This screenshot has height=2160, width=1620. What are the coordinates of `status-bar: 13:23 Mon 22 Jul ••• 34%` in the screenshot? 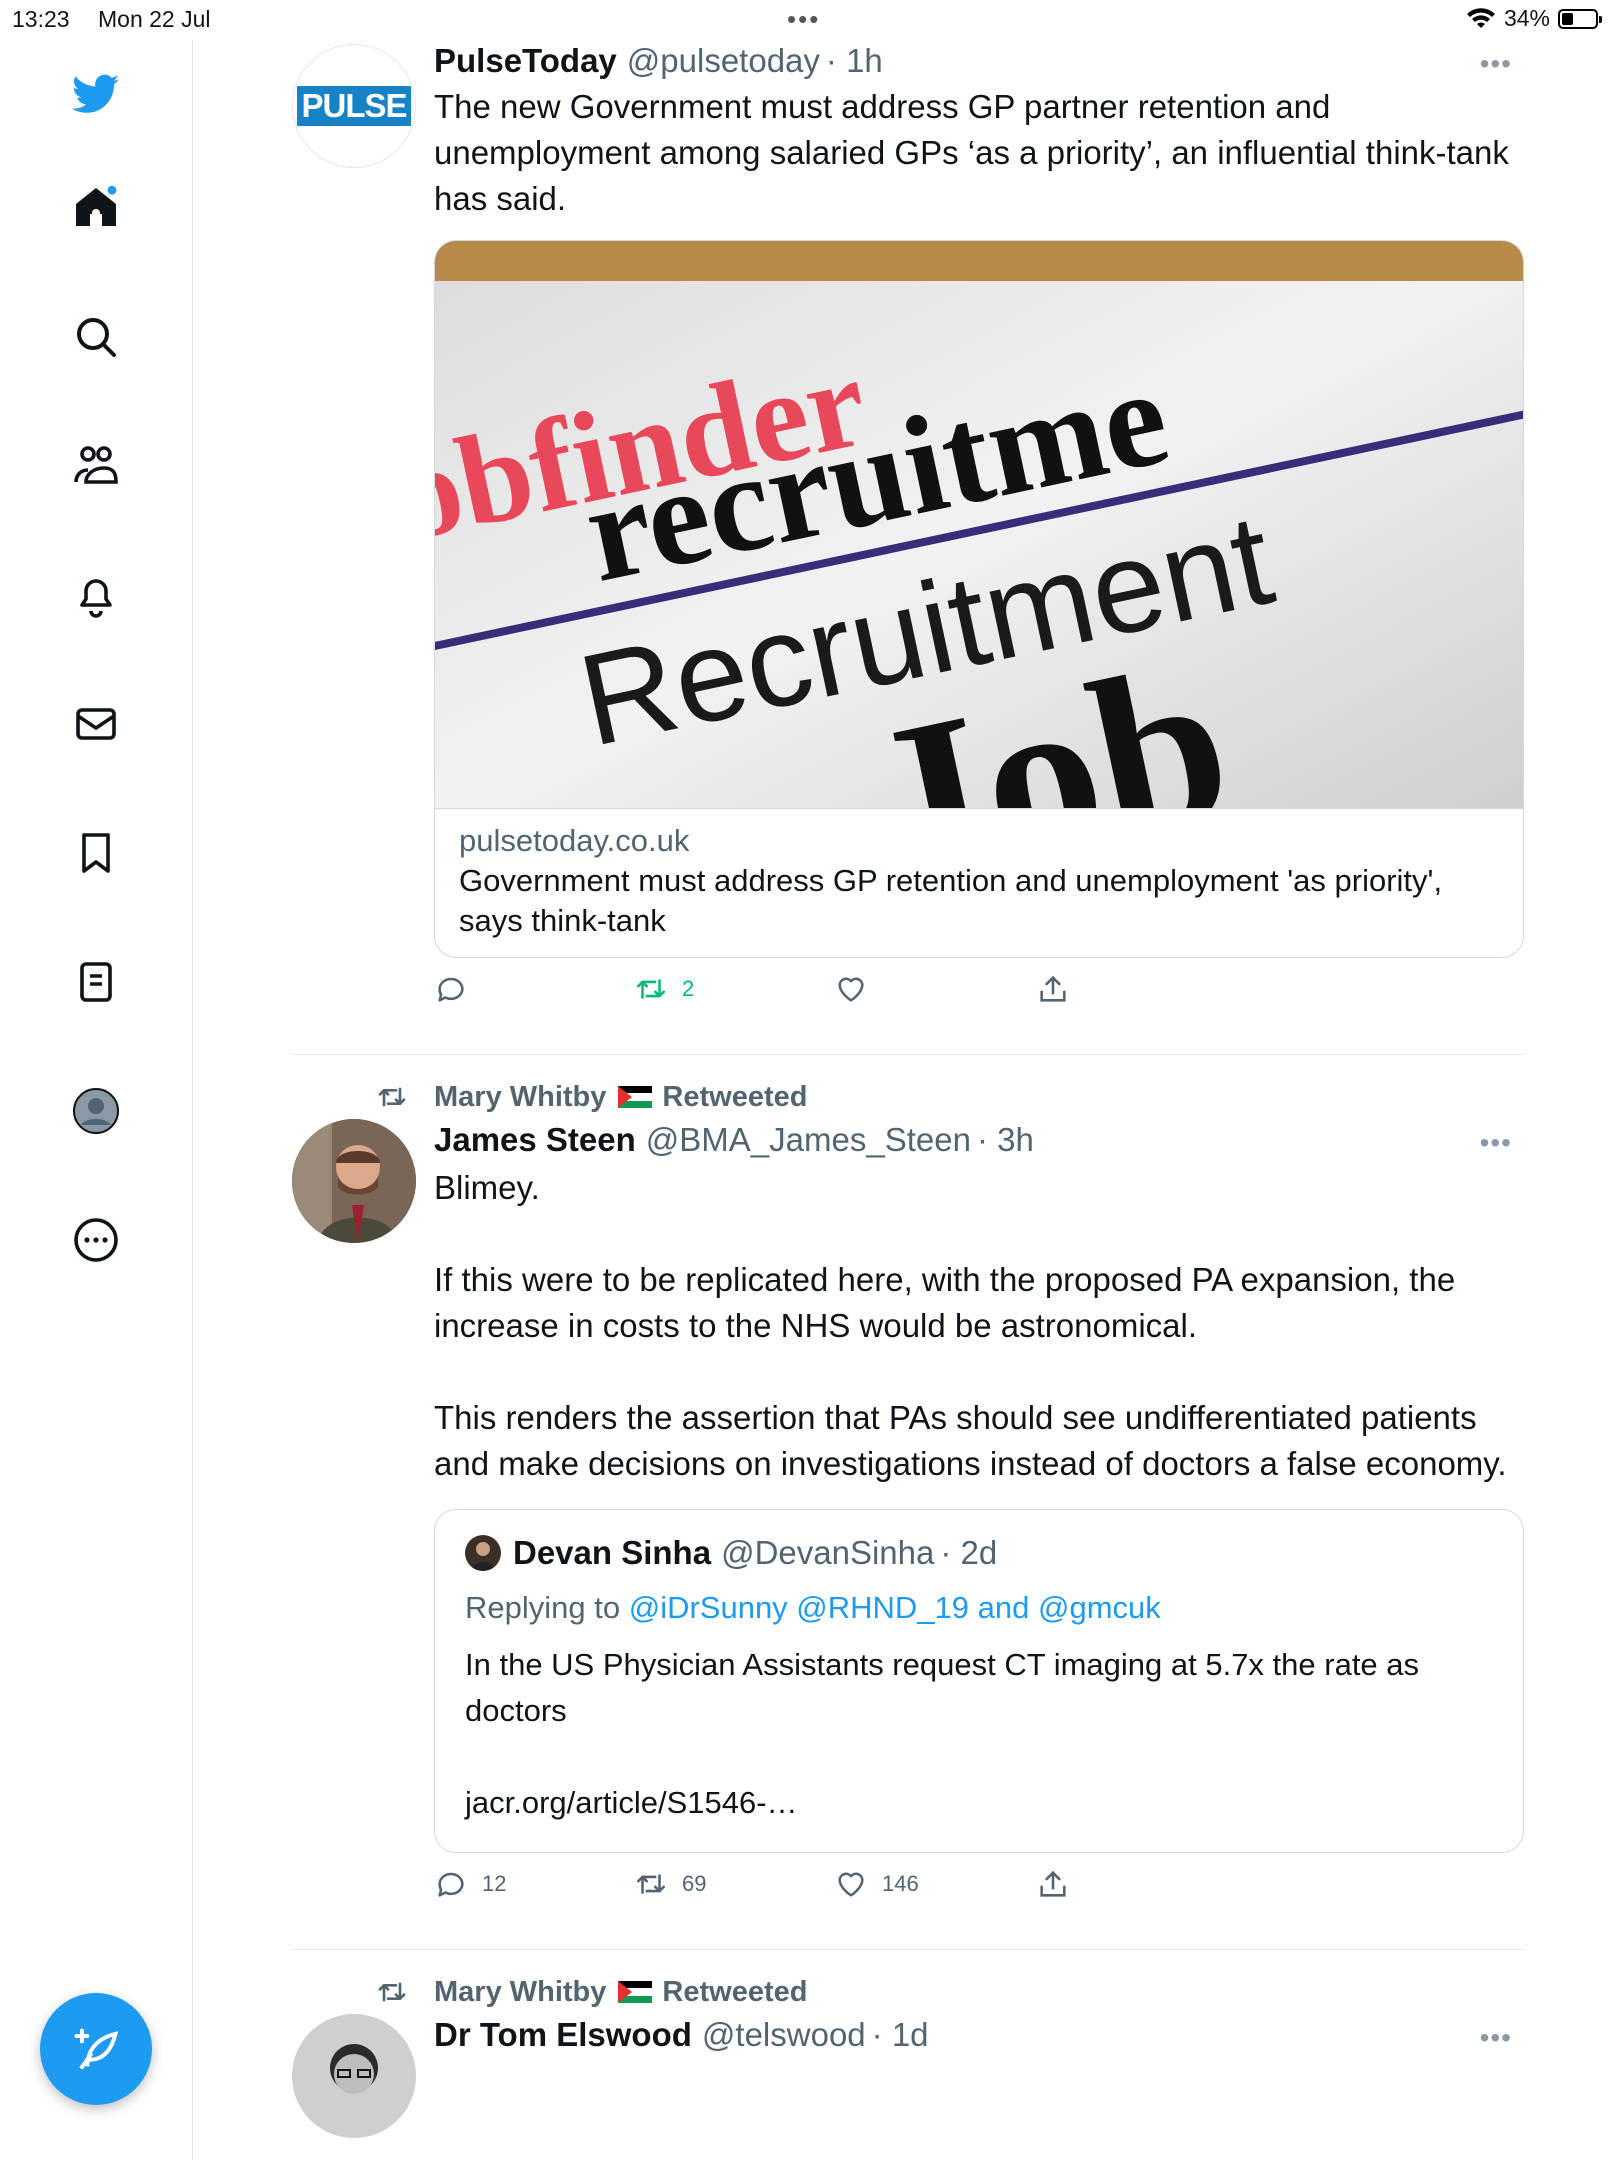 It's located at (810, 20).